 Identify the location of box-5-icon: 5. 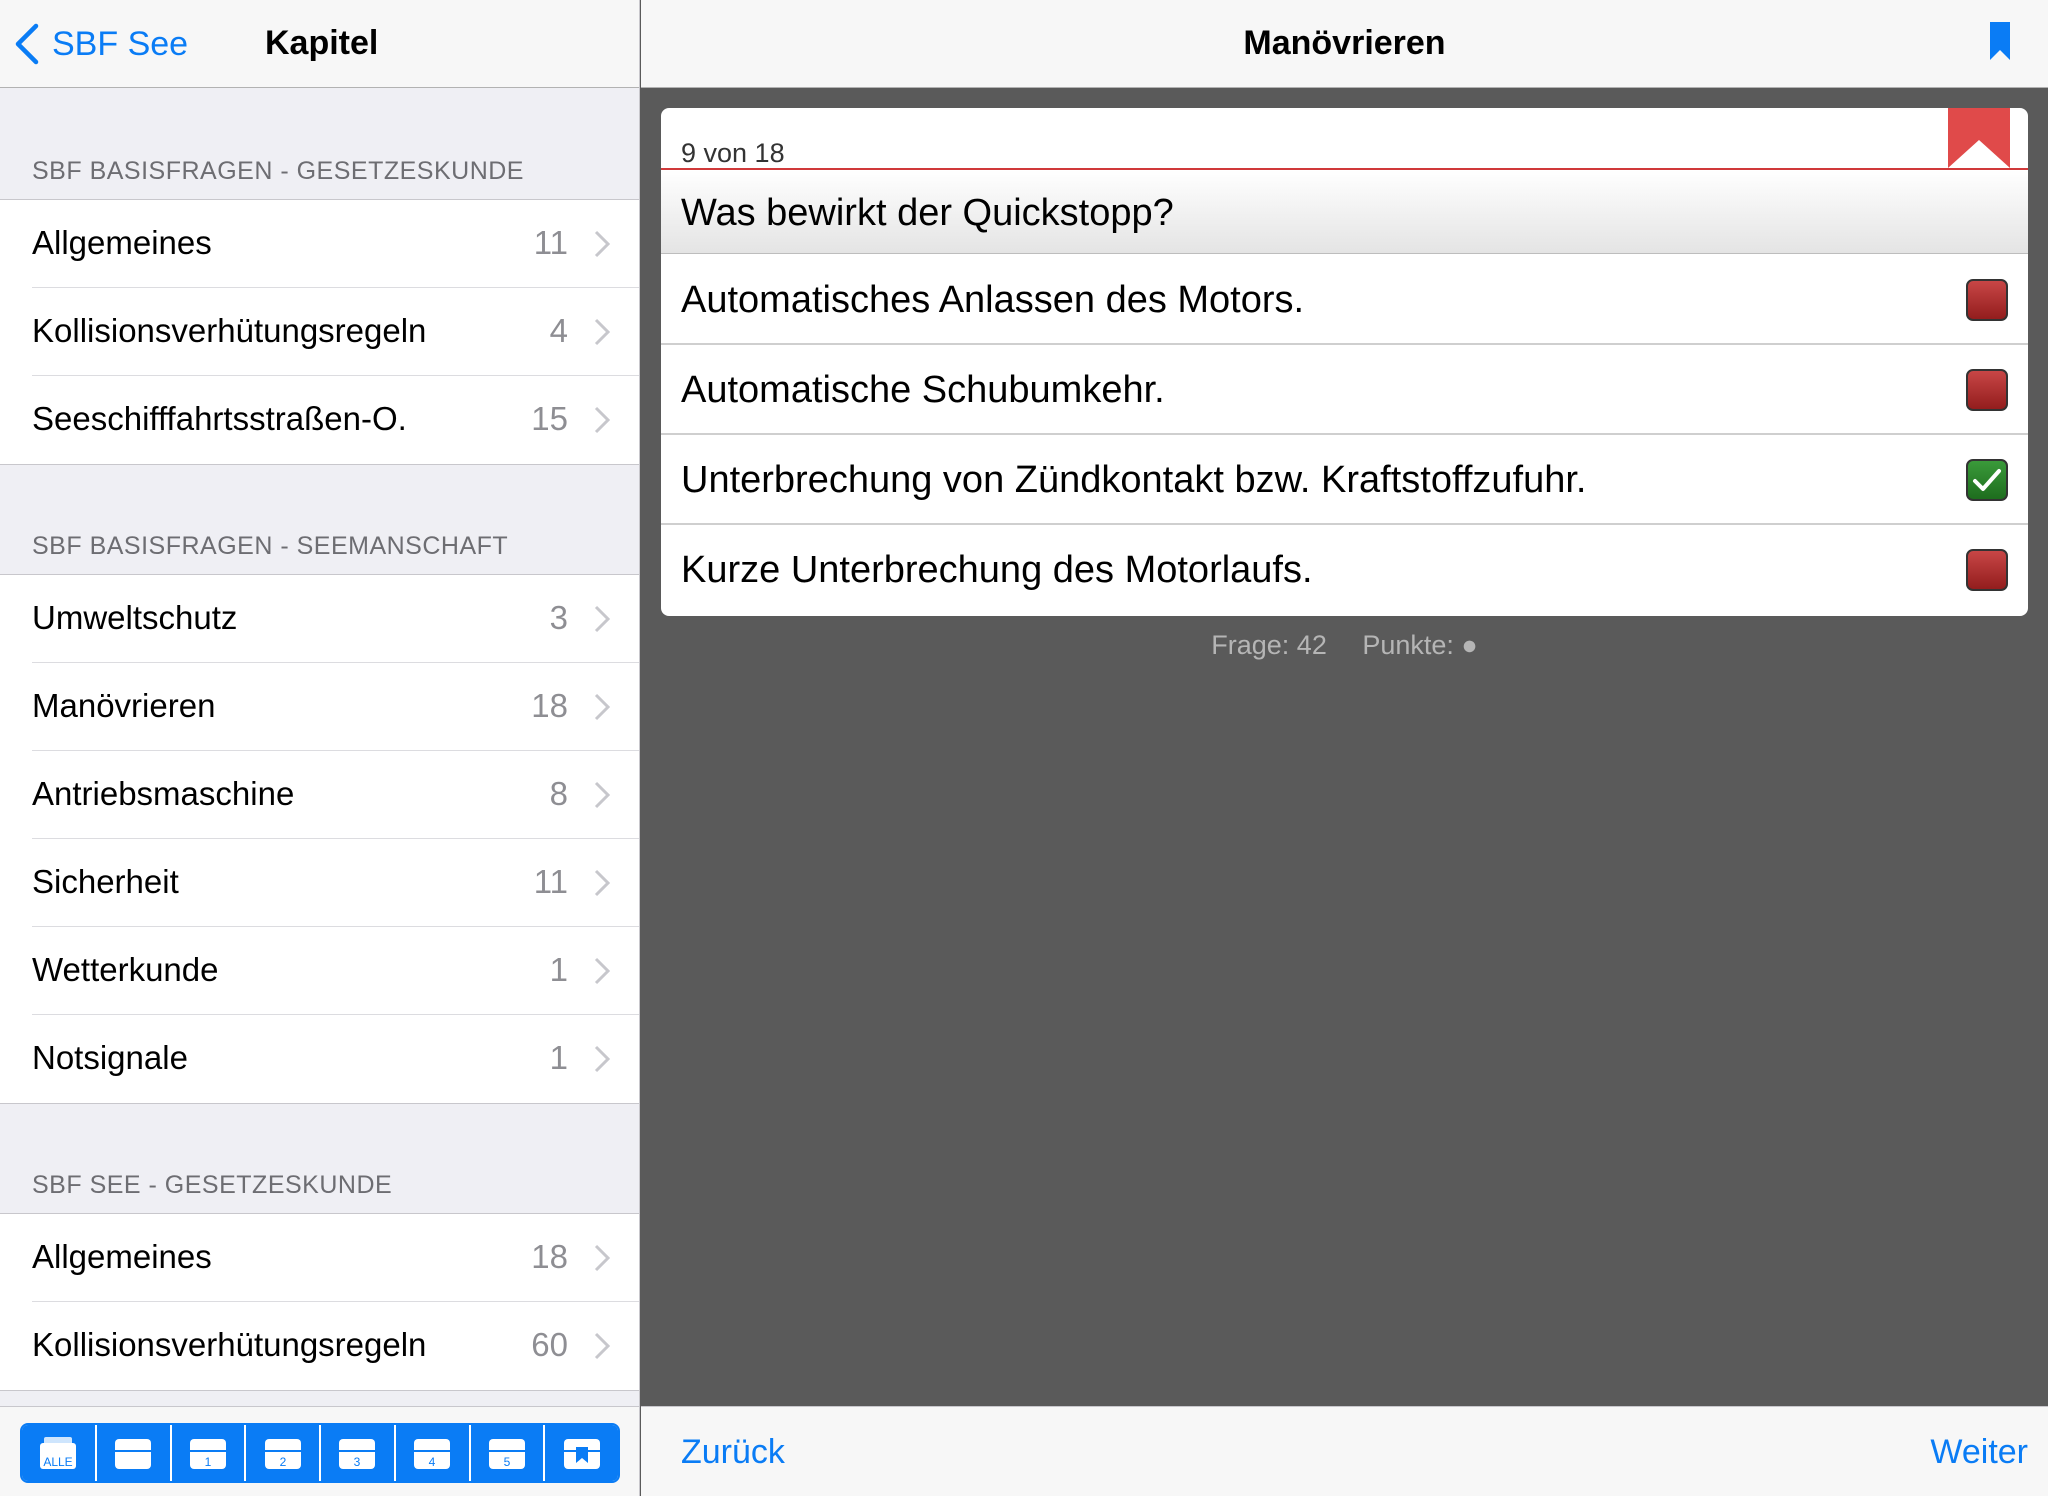
(506, 1454).